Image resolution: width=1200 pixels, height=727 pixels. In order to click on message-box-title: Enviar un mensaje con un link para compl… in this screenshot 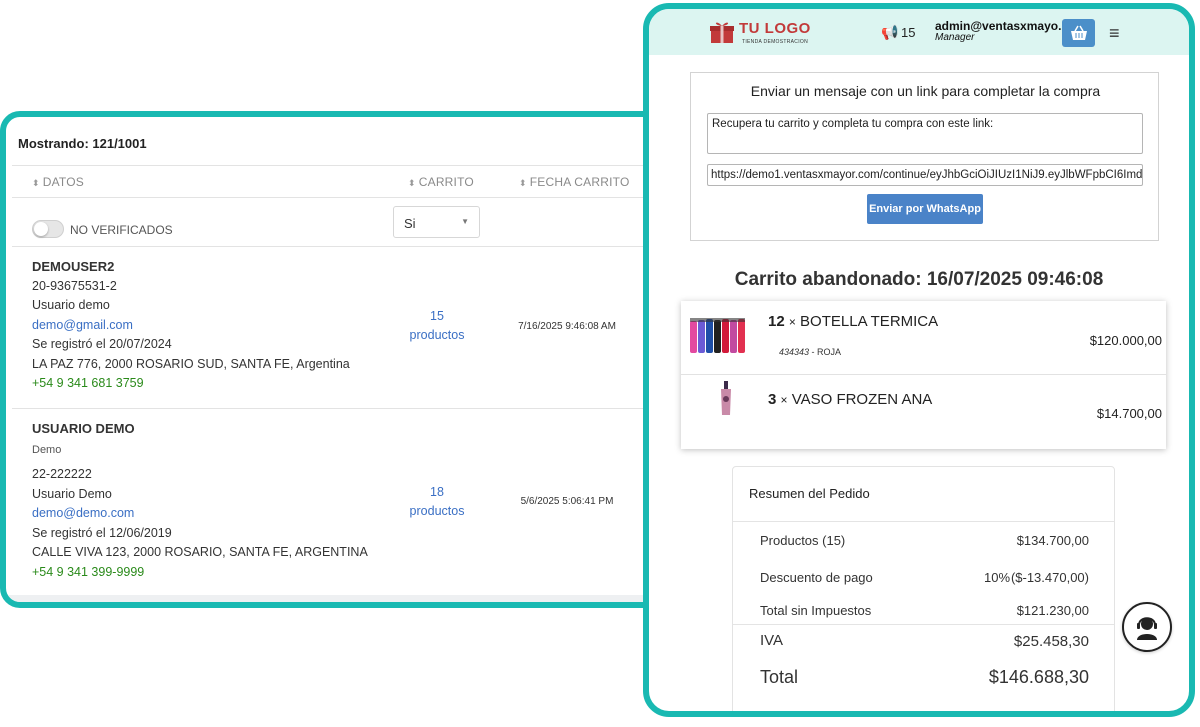, I will do `click(925, 91)`.